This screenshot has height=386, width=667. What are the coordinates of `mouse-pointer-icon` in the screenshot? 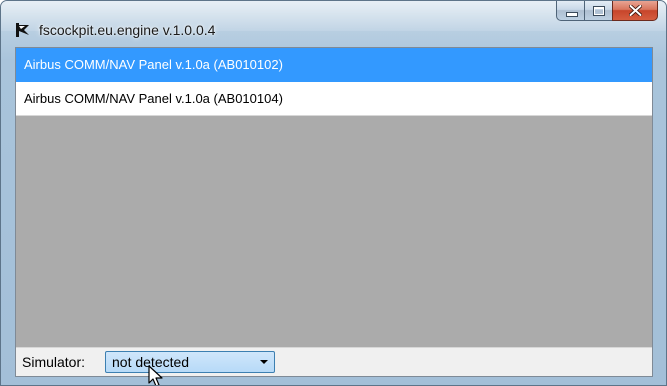 It's located at (155, 375).